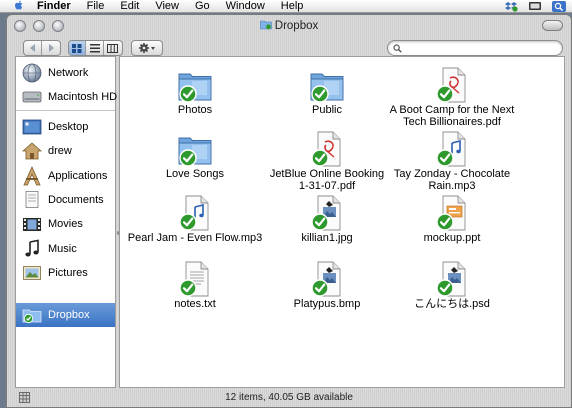 The height and width of the screenshot is (408, 572). What do you see at coordinates (552, 25) in the screenshot?
I see `toolbar-toggle-button` at bounding box center [552, 25].